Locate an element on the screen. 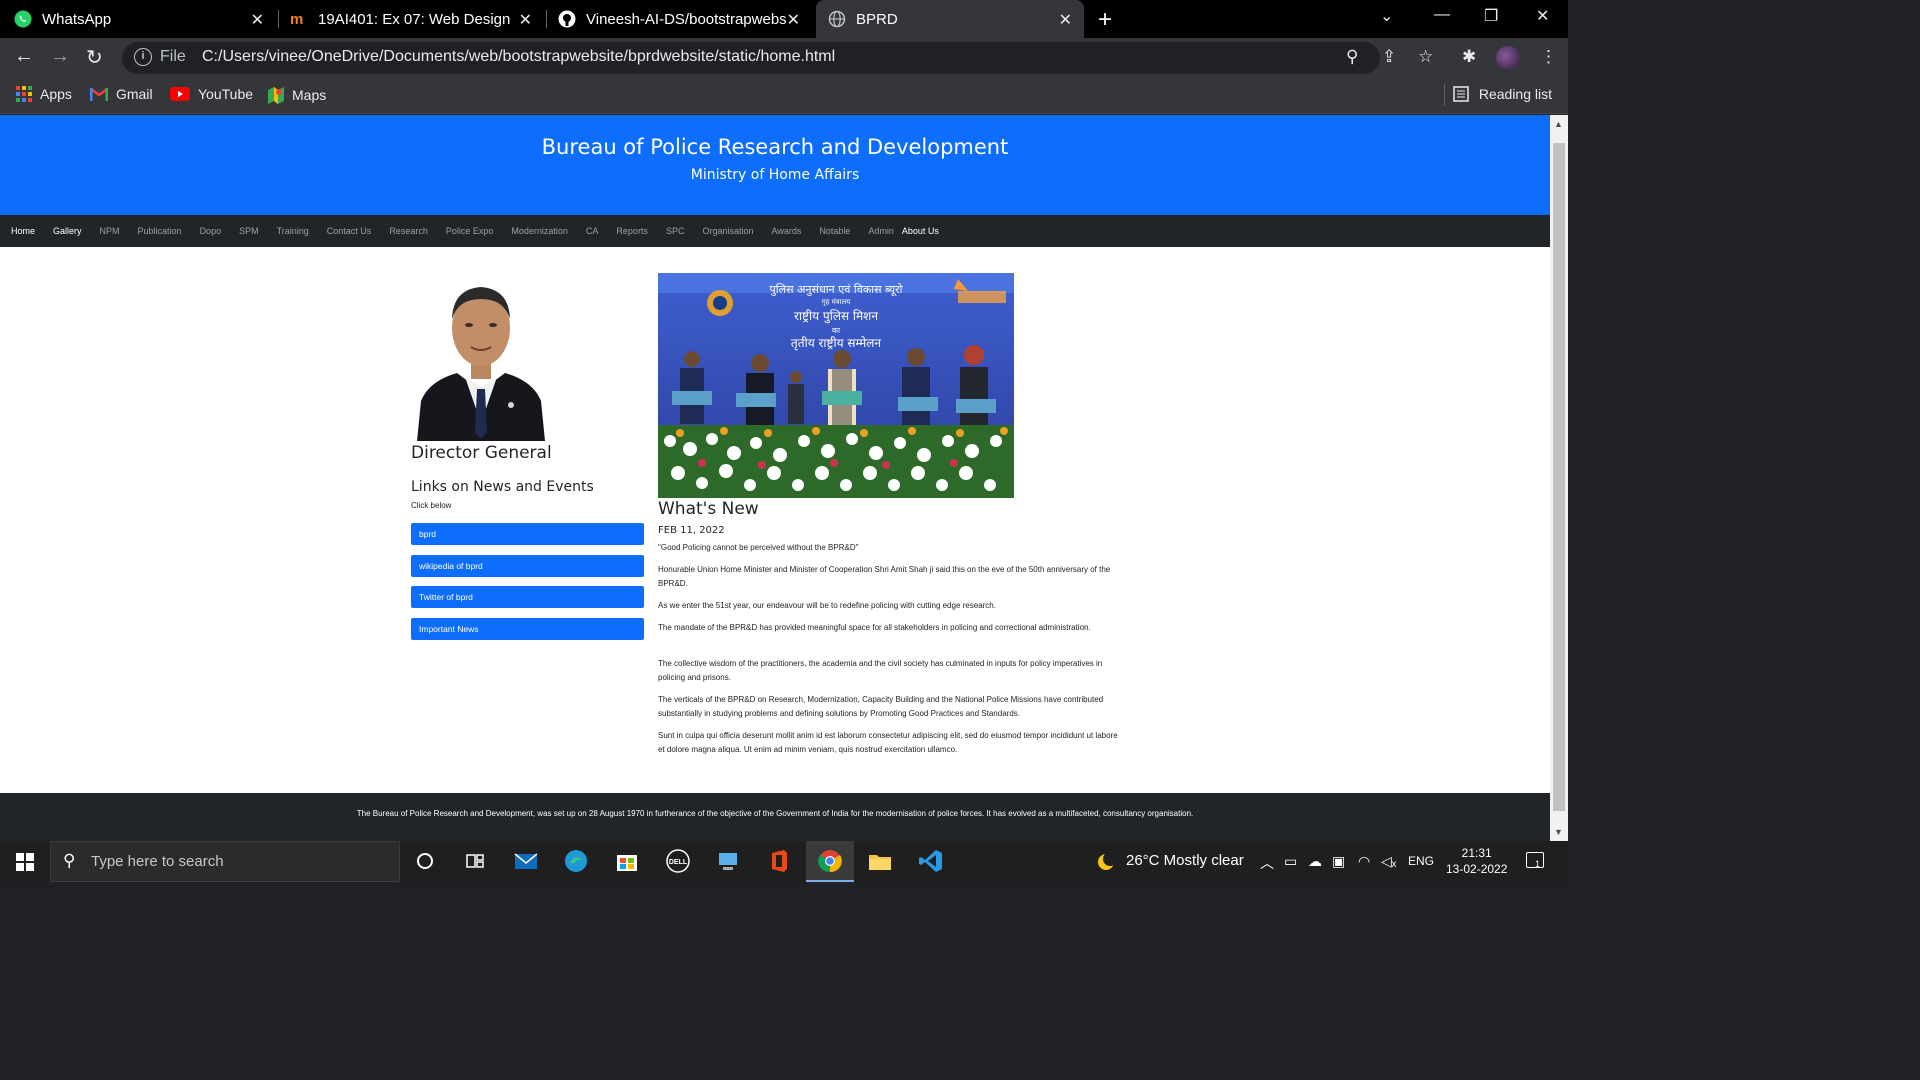 This screenshot has width=1920, height=1080. pc-settings-icon is located at coordinates (728, 861).